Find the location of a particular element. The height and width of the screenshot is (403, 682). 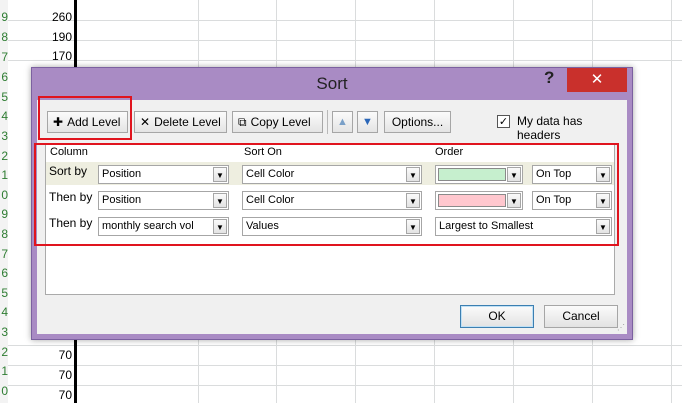

cell-value: 170 is located at coordinates (51, 56).